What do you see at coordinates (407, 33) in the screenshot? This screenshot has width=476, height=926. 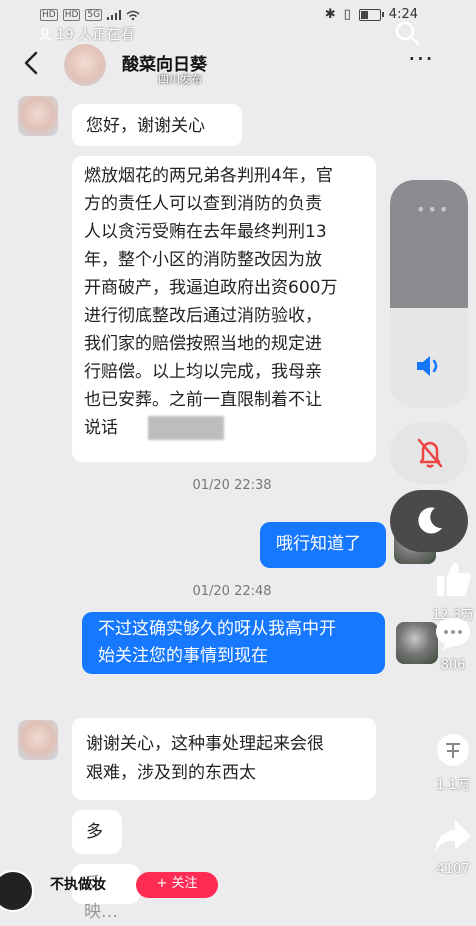 I see `search-icon` at bounding box center [407, 33].